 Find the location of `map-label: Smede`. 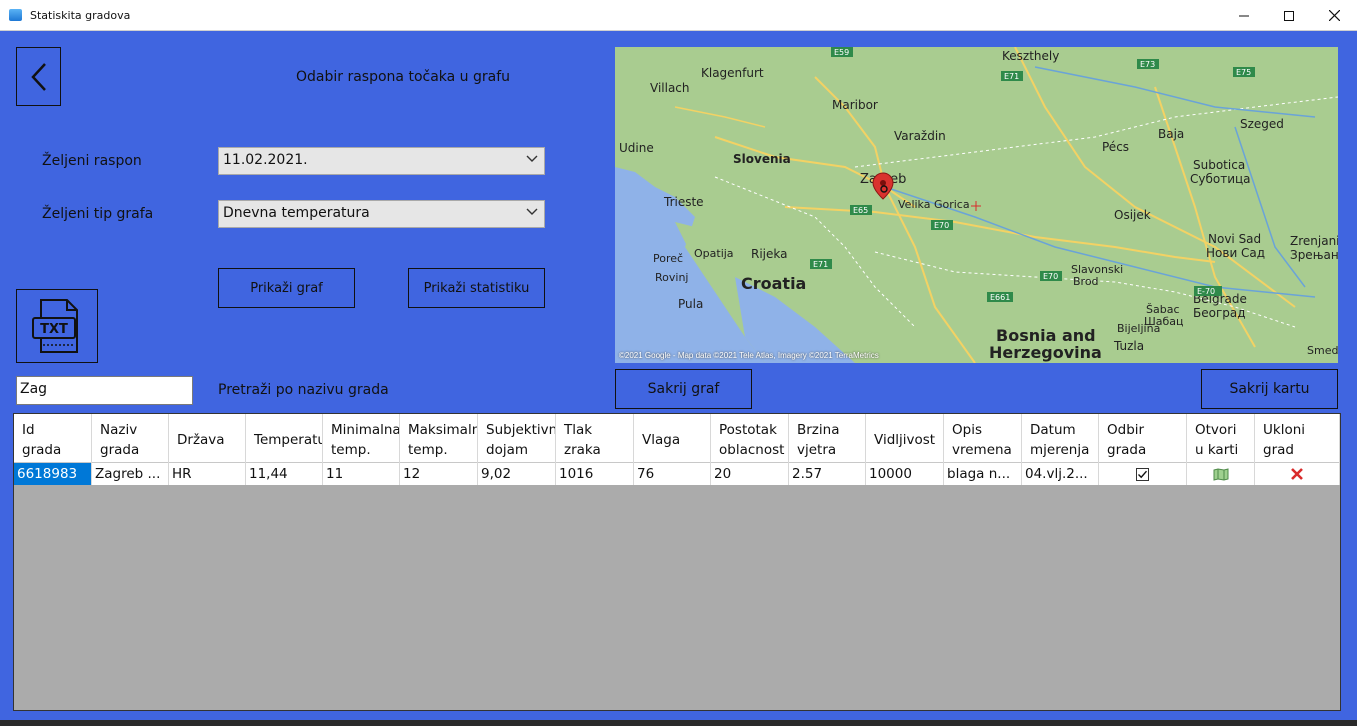

map-label: Smede is located at coordinates (1322, 350).